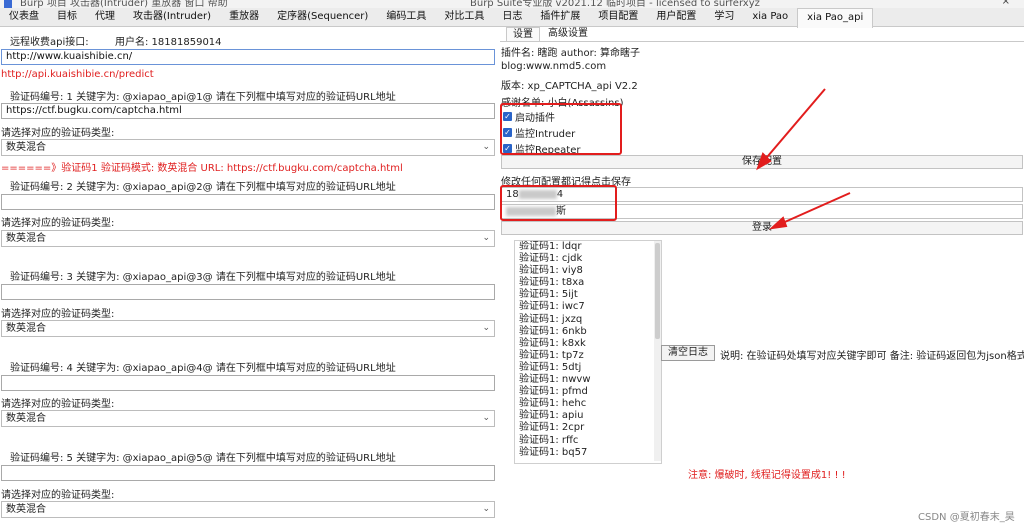 The height and width of the screenshot is (525, 1024). Describe the element at coordinates (767, 475) in the screenshot. I see `thread-warning: 注意: 爆破时, 线程记得设置成1! ! !` at that location.